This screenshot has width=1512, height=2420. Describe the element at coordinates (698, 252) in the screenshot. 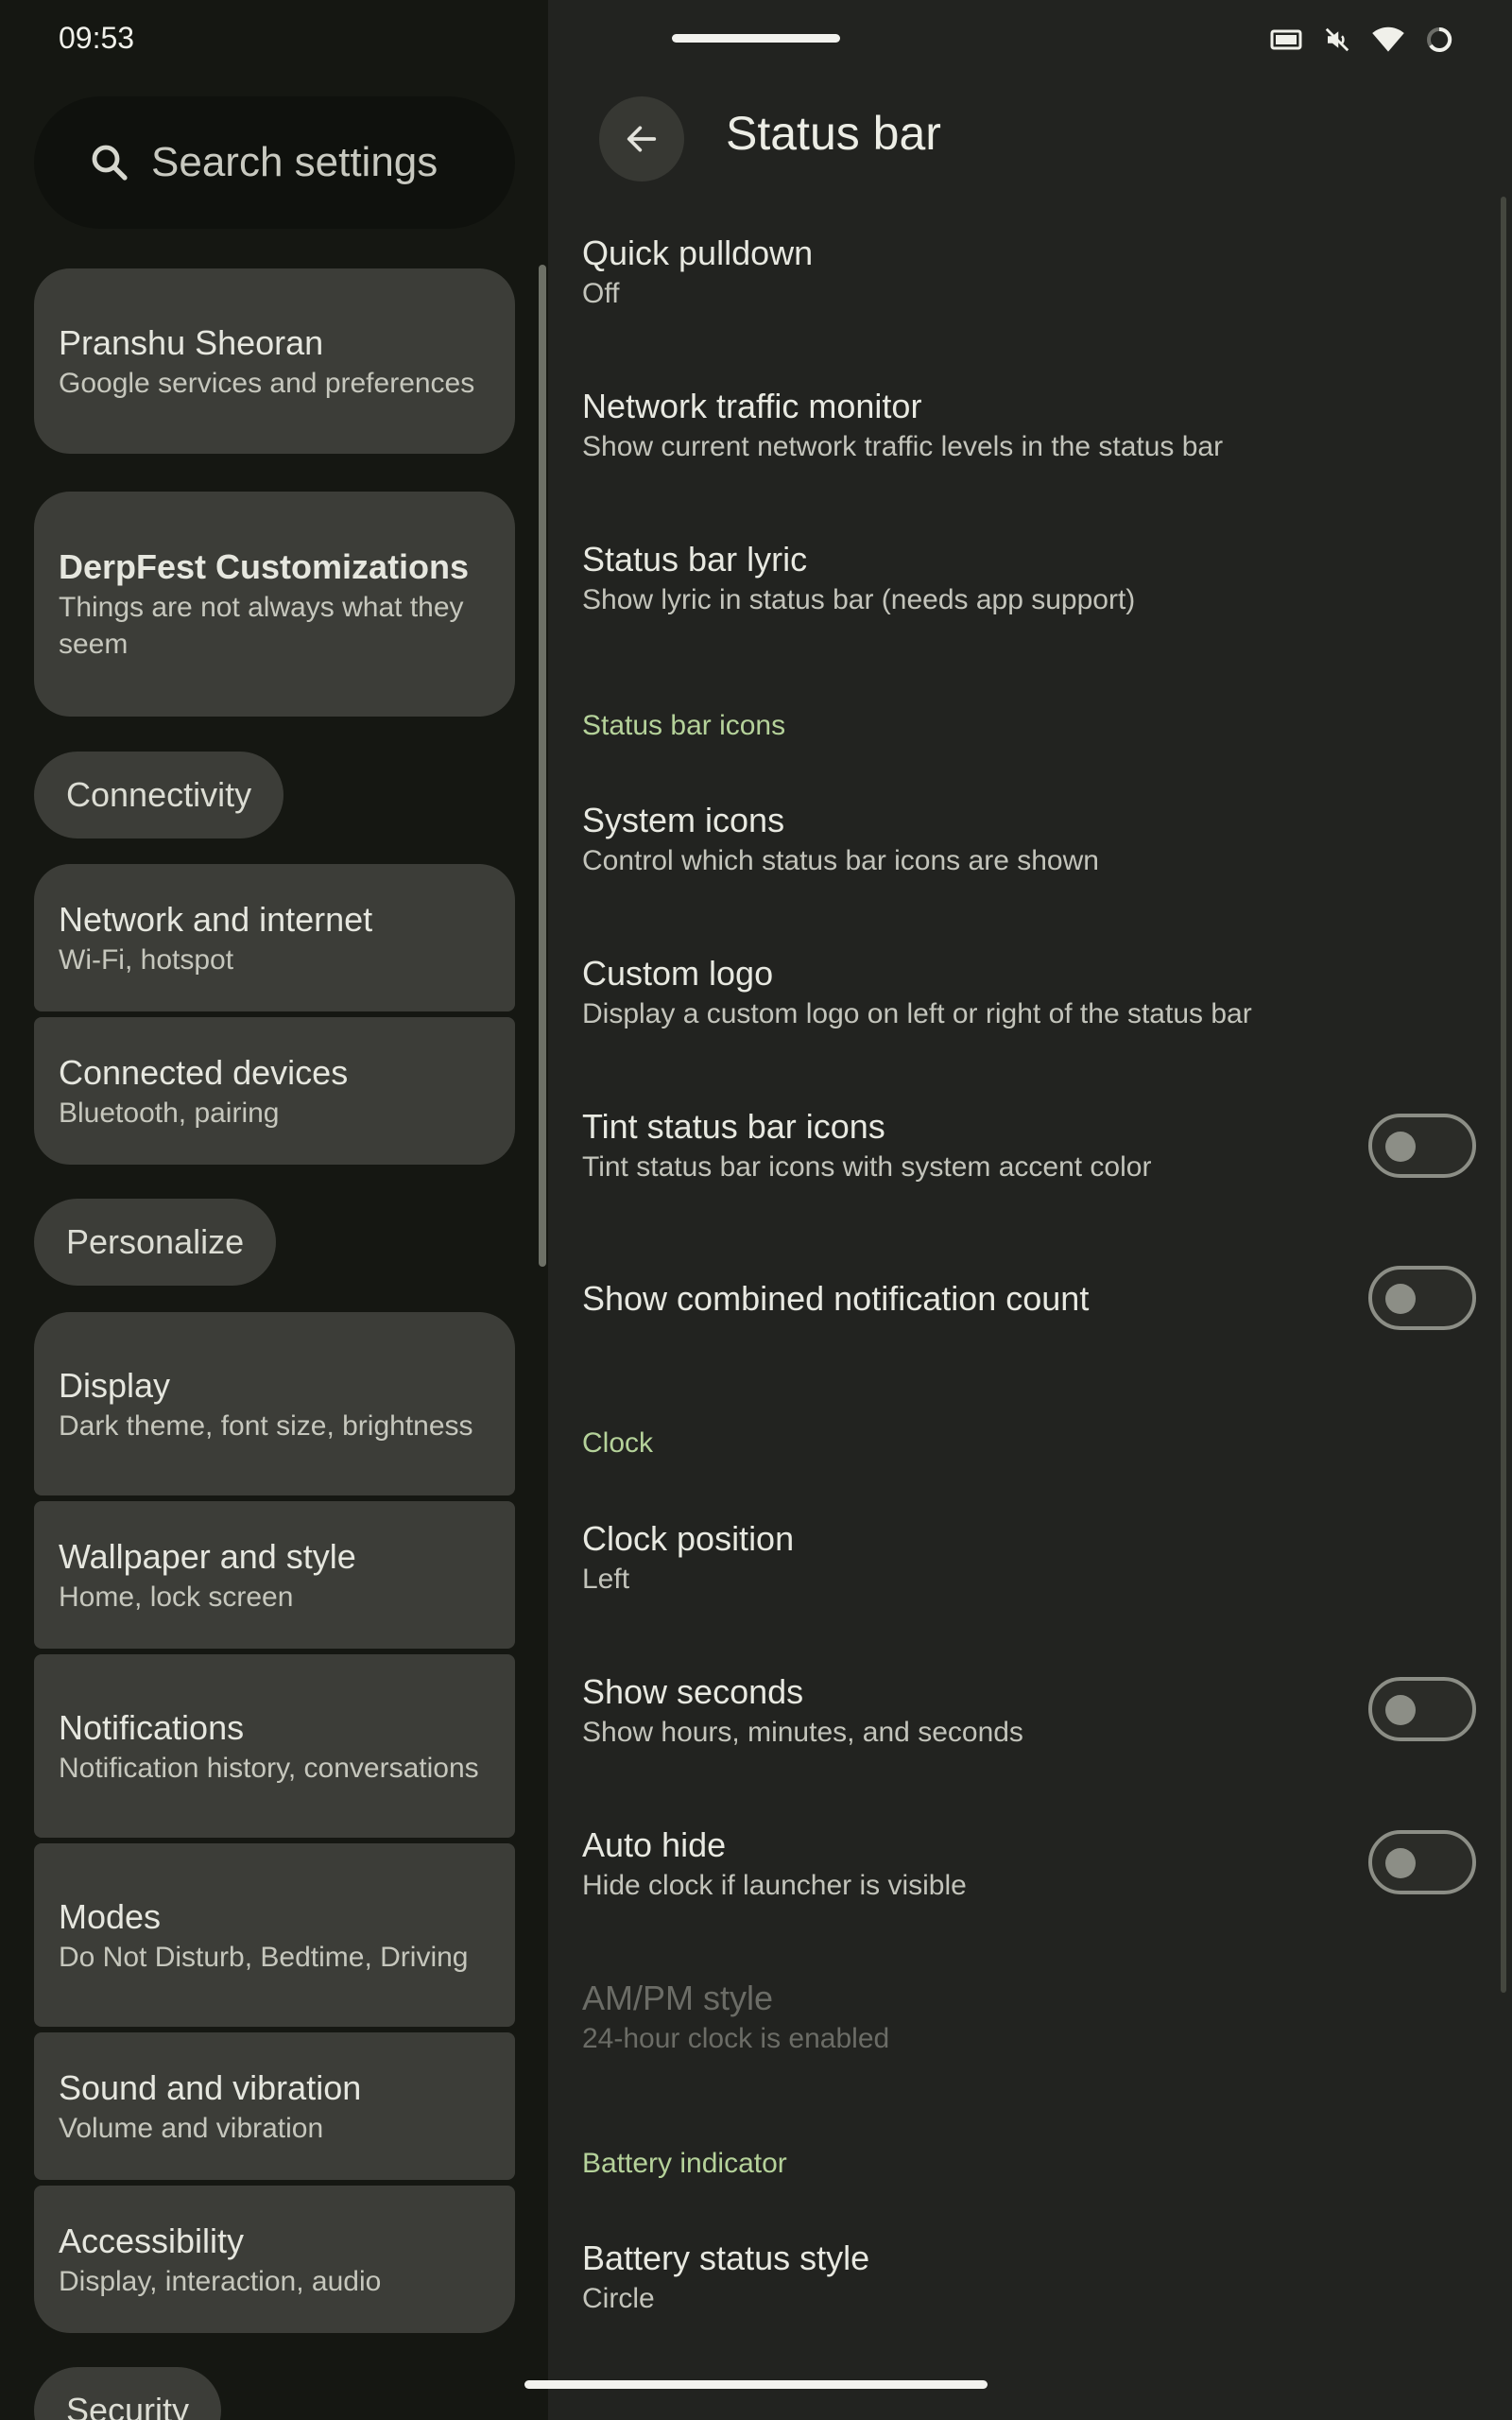

I see `setting-title: Quick pulldown` at that location.